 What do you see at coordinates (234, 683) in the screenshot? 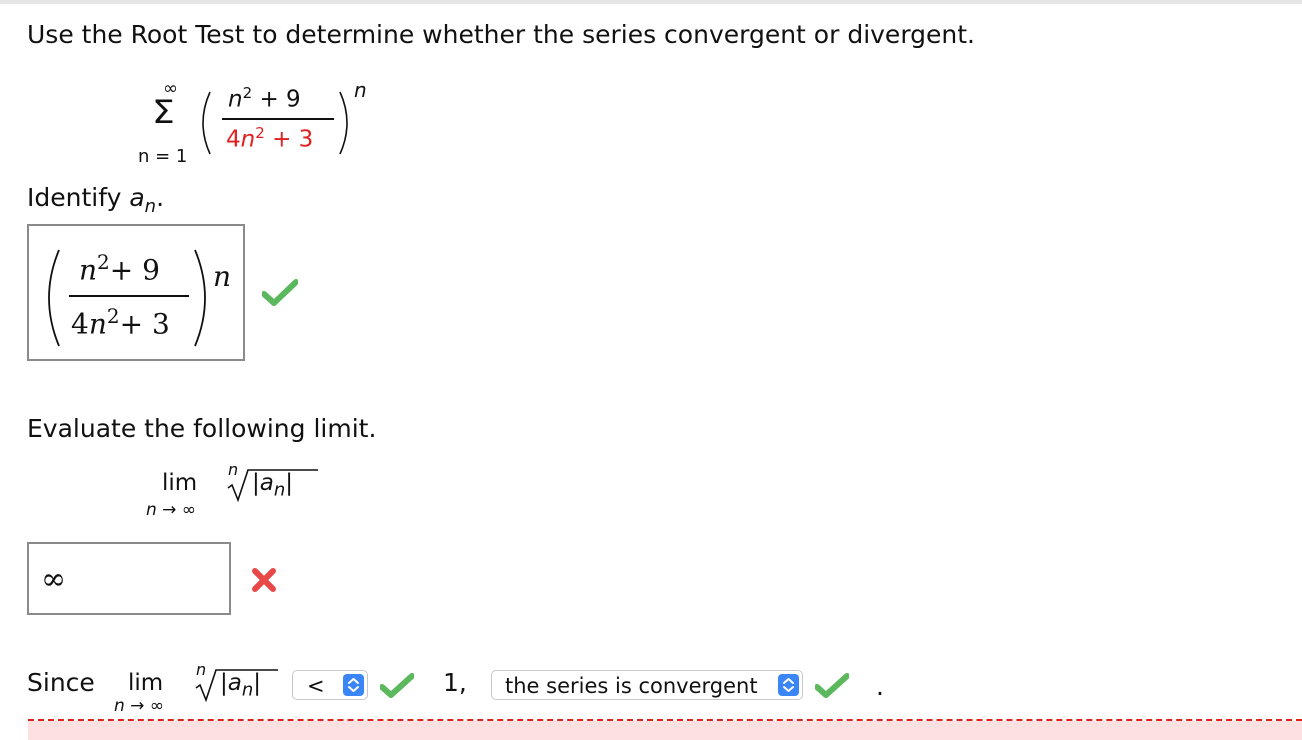
I see `since-radicand-variable: a` at bounding box center [234, 683].